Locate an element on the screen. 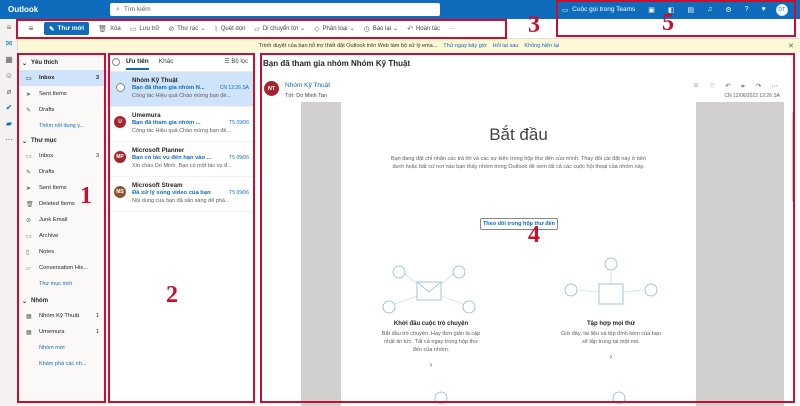 This screenshot has height=406, width=800. annotation-number-2: 2 is located at coordinates (172, 295).